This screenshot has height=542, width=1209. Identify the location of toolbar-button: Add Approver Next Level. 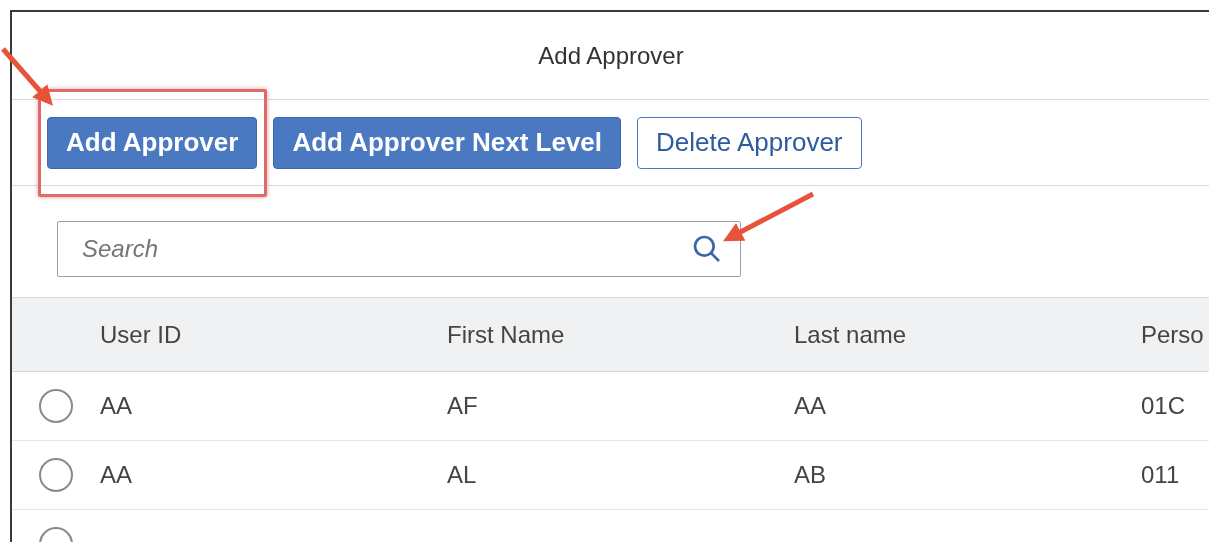
(447, 142).